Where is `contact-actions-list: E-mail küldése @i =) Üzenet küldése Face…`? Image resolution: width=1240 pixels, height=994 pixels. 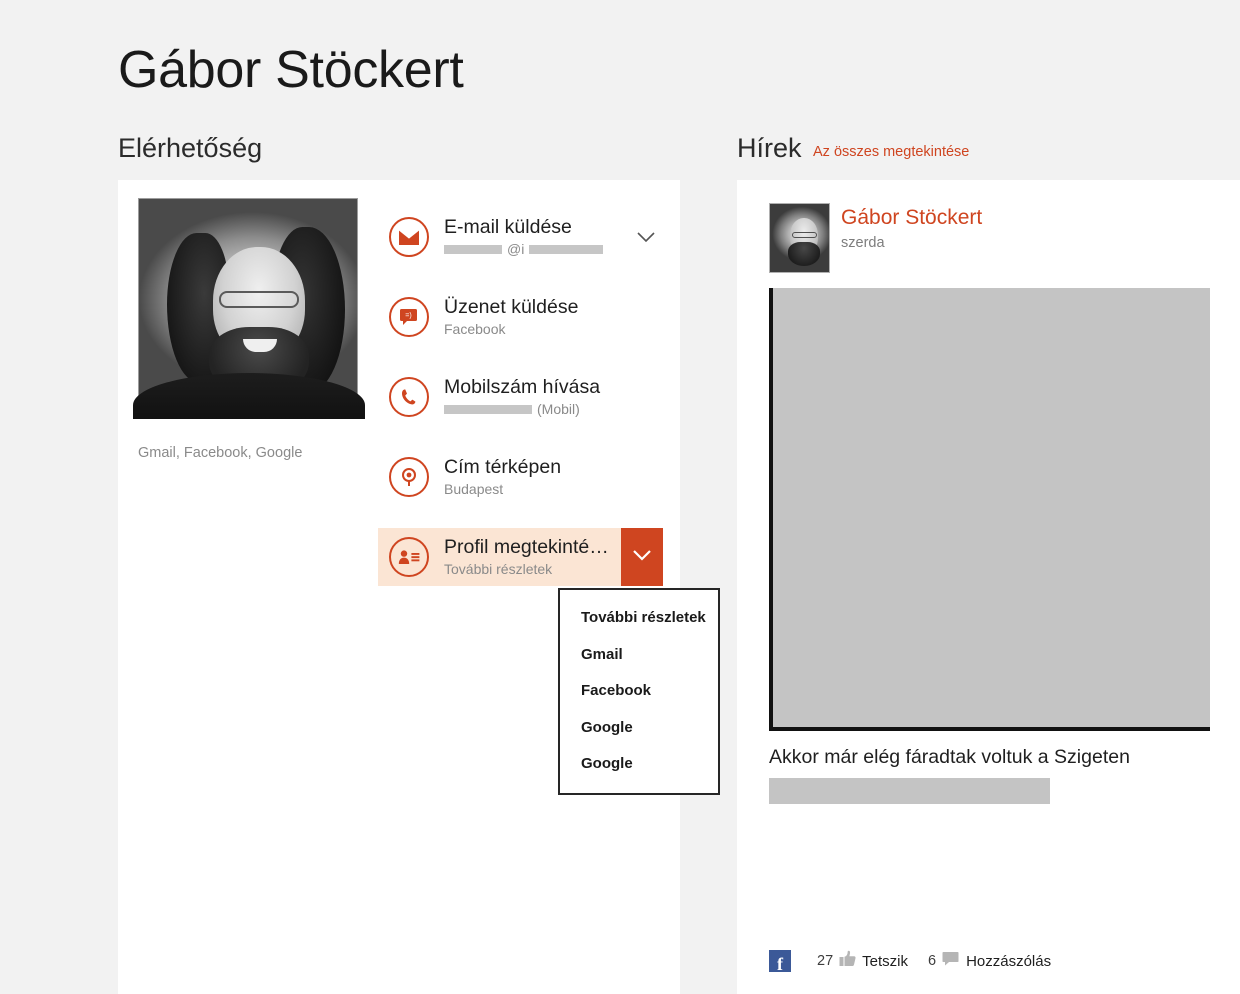 contact-actions-list: E-mail küldése @i =) Üzenet küldése Face… is located at coordinates (520, 408).